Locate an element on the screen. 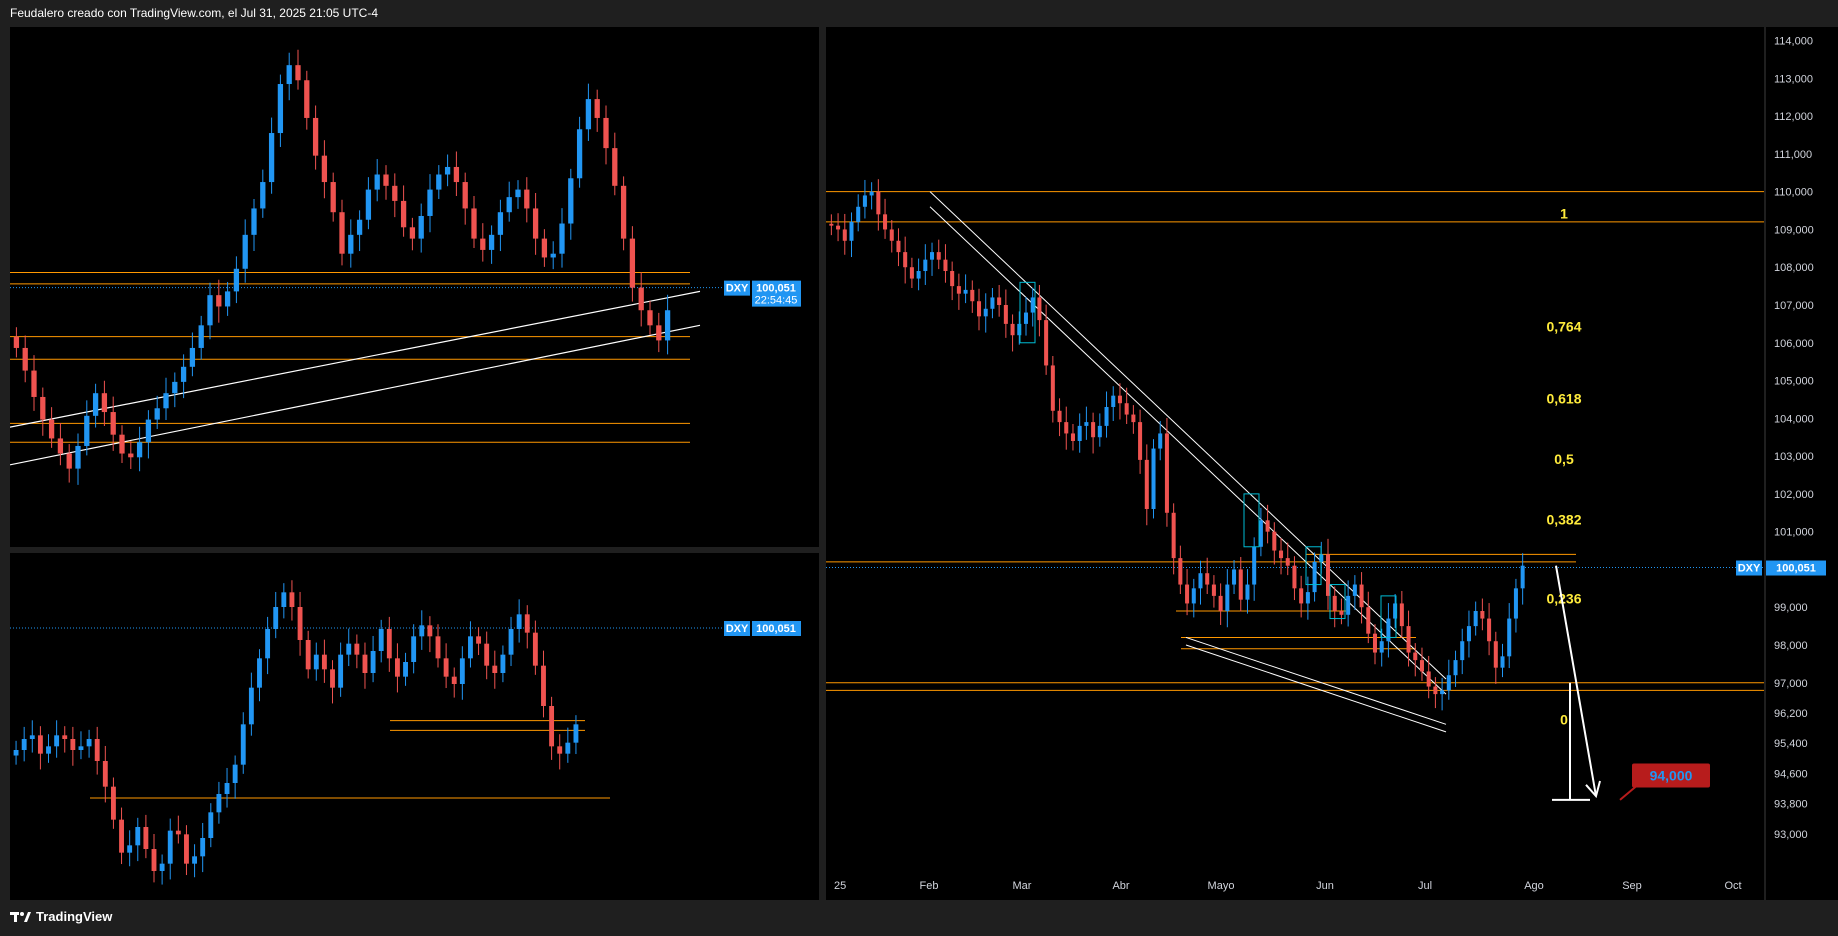 The height and width of the screenshot is (936, 1838). x-axis-tick-label: 25 is located at coordinates (840, 886).